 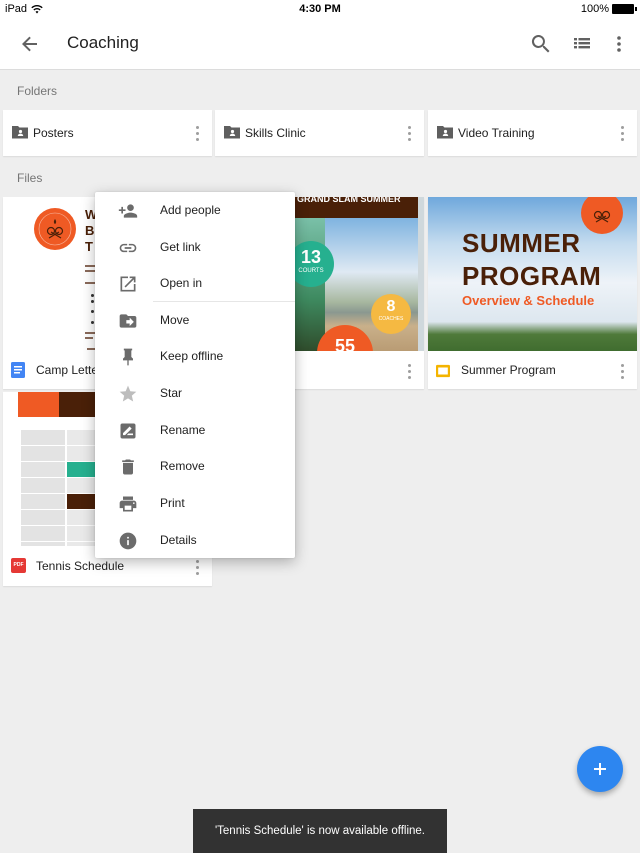 I want to click on docs-icon, so click(x=18, y=370).